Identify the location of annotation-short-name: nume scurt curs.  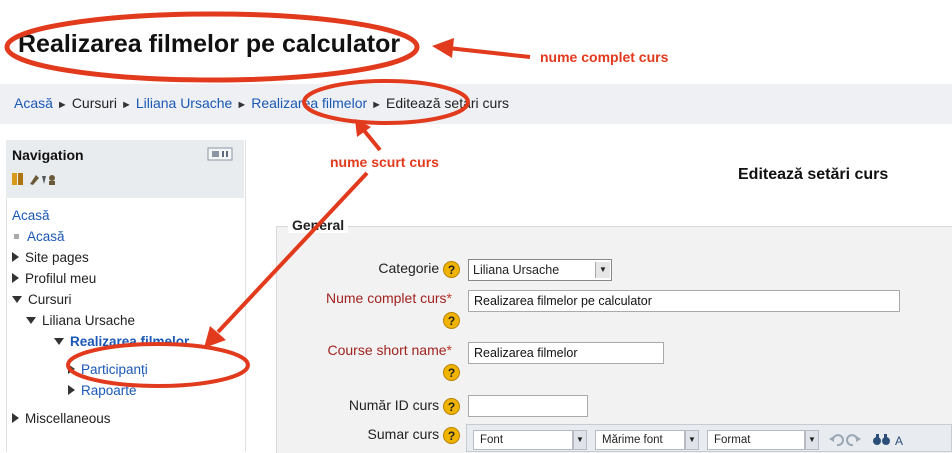
(384, 162).